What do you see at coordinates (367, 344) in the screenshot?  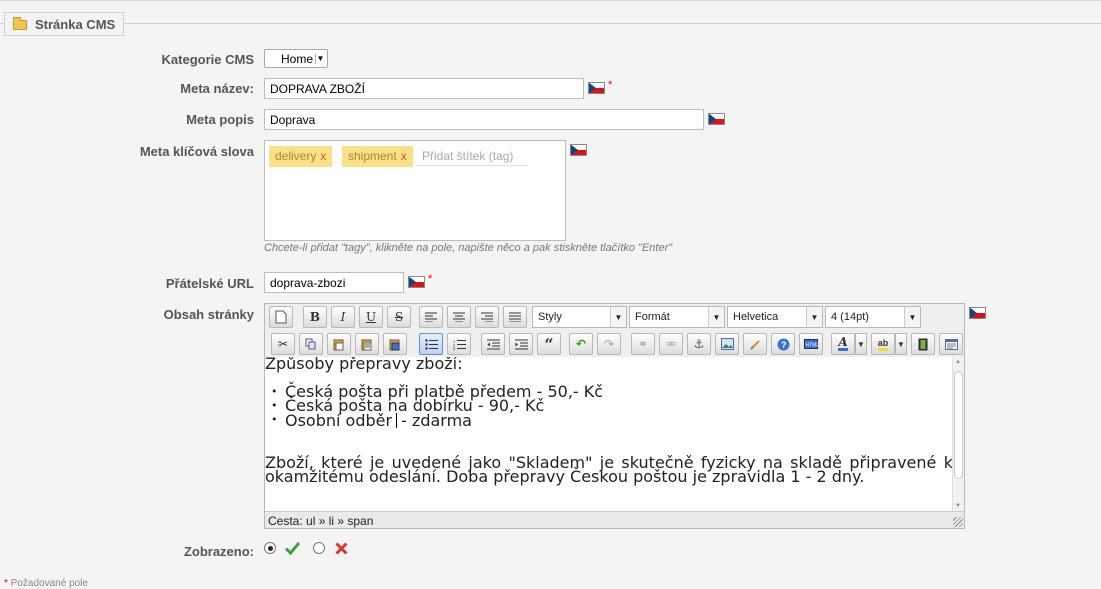 I see `paste-text-icon` at bounding box center [367, 344].